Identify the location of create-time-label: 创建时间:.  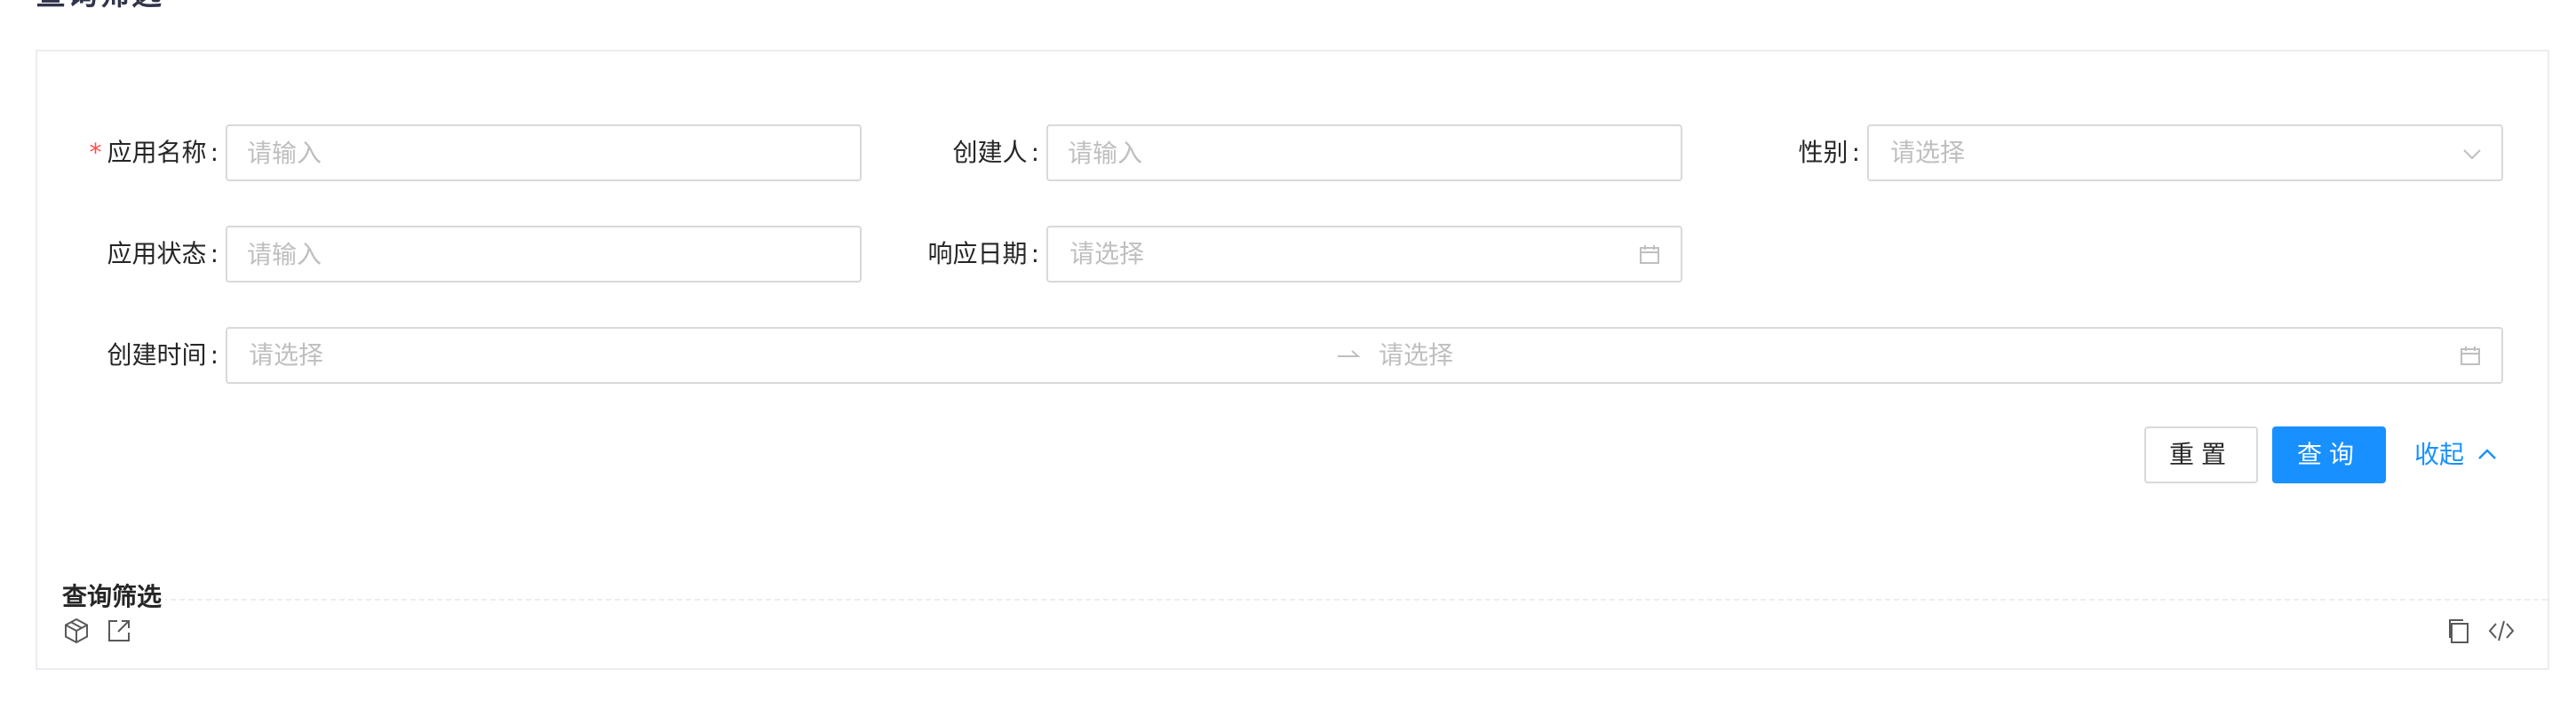
(131, 355).